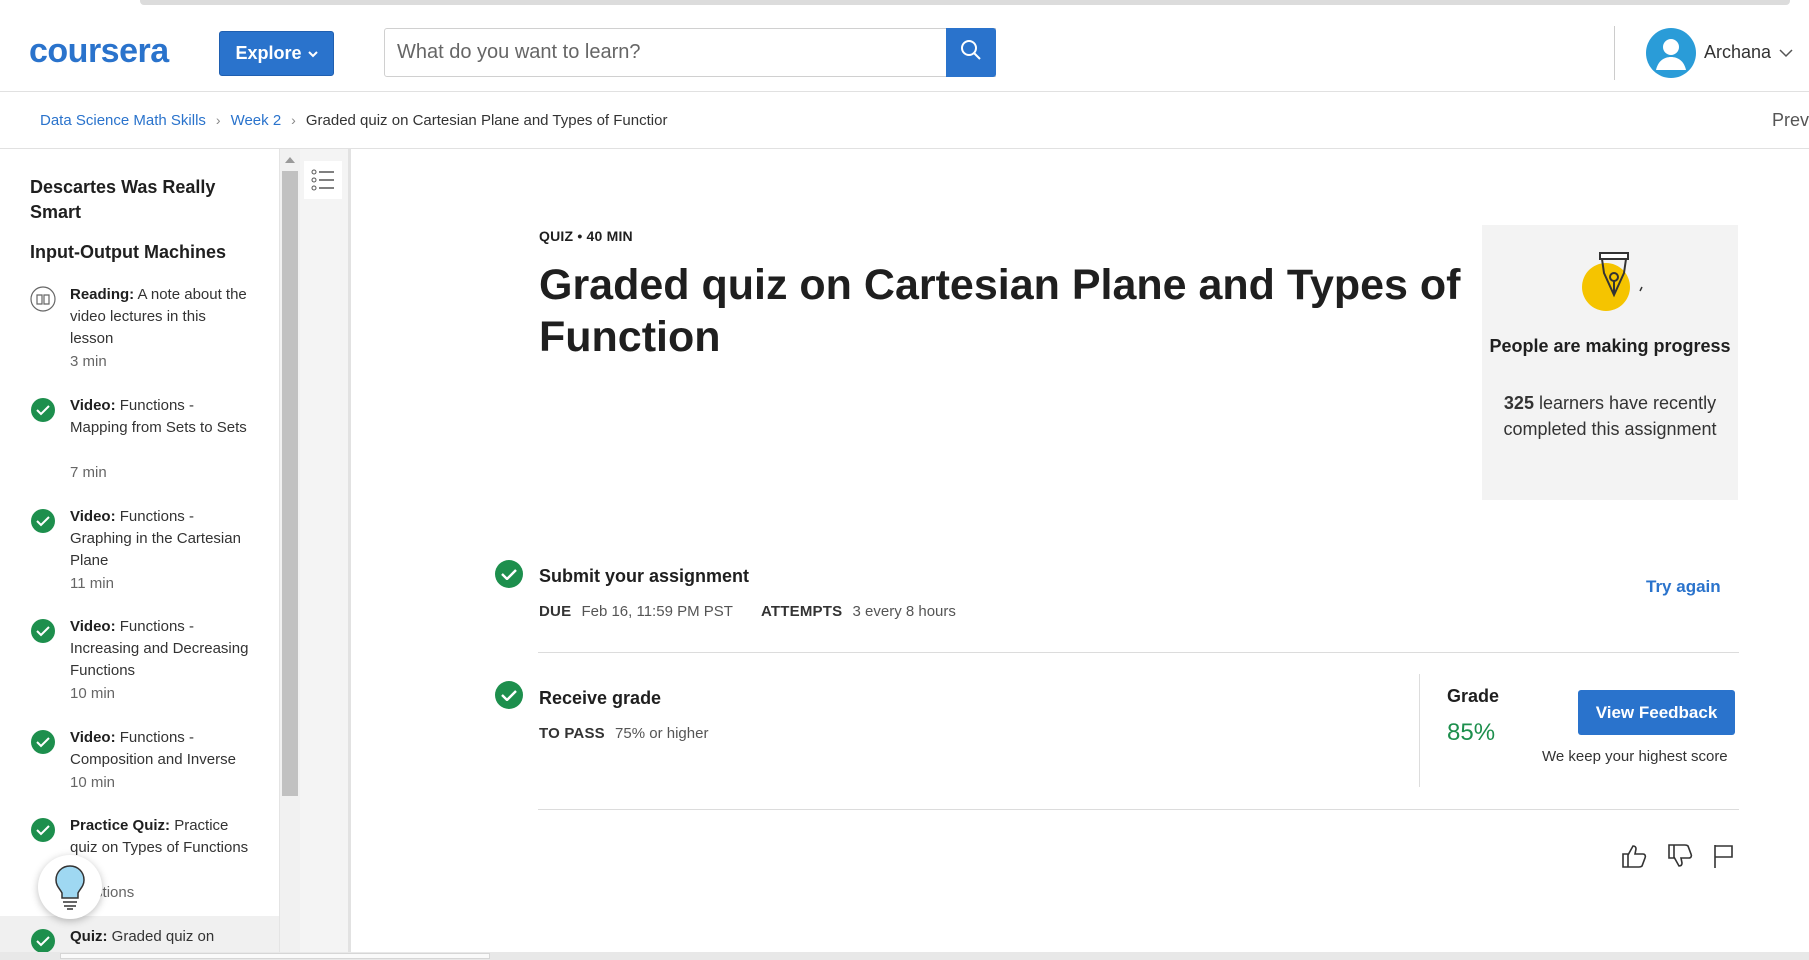 Image resolution: width=1809 pixels, height=960 pixels. What do you see at coordinates (1683, 587) in the screenshot?
I see `try-again-link: Try again` at bounding box center [1683, 587].